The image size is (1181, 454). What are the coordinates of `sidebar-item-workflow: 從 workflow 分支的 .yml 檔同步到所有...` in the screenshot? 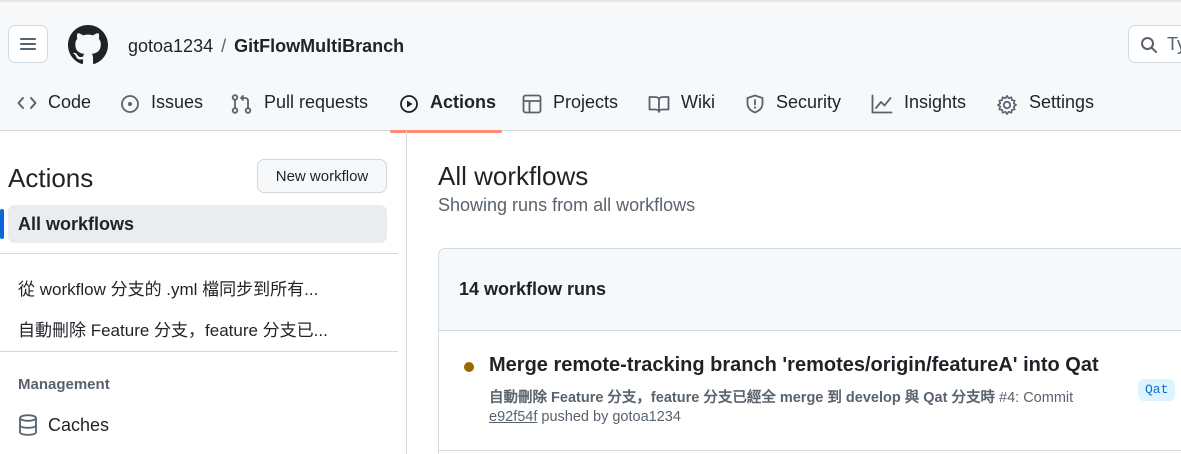 It's located at (168, 287).